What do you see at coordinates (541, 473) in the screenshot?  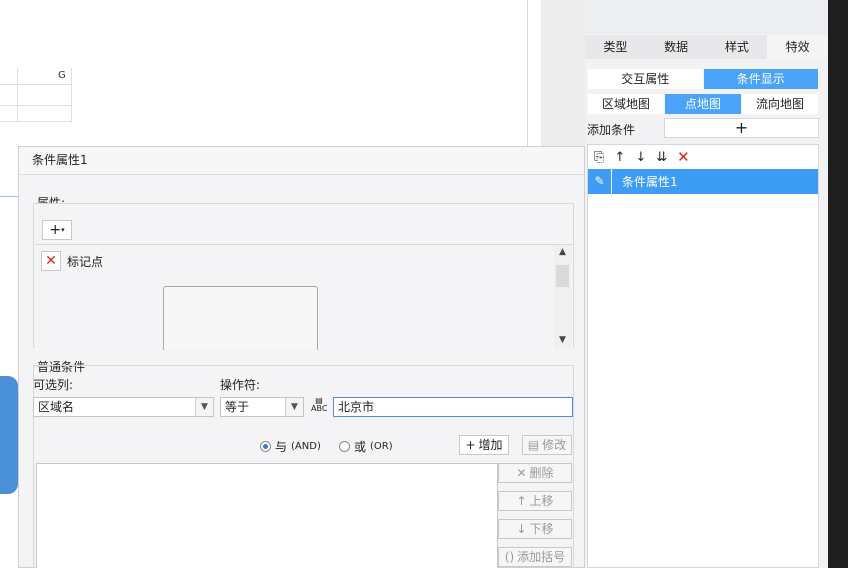 I see `delete-button-label: 删除` at bounding box center [541, 473].